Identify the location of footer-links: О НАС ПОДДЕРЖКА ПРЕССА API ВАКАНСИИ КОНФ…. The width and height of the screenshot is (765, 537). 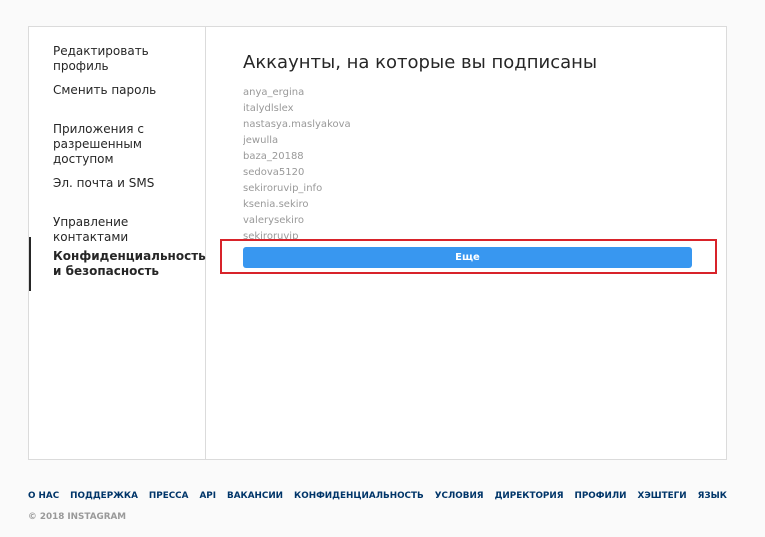
(383, 496).